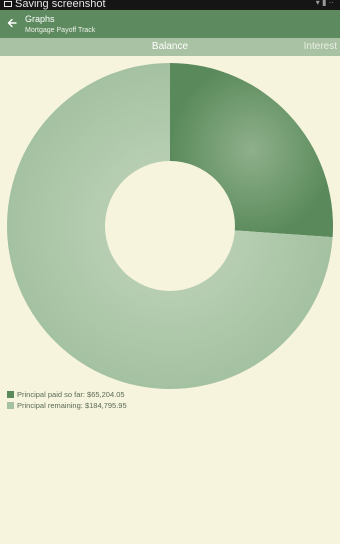 Image resolution: width=340 pixels, height=544 pixels. I want to click on screenshot-icon, so click(8, 4).